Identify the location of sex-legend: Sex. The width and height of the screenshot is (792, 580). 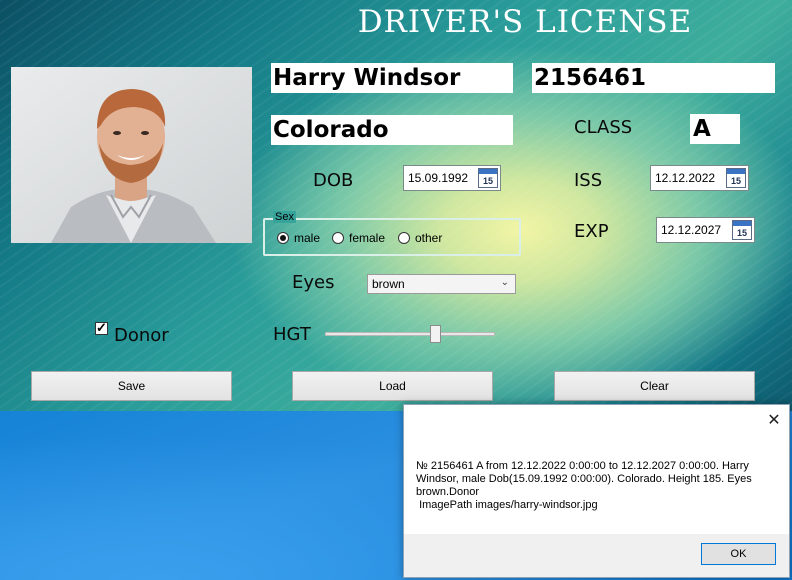
(284, 217).